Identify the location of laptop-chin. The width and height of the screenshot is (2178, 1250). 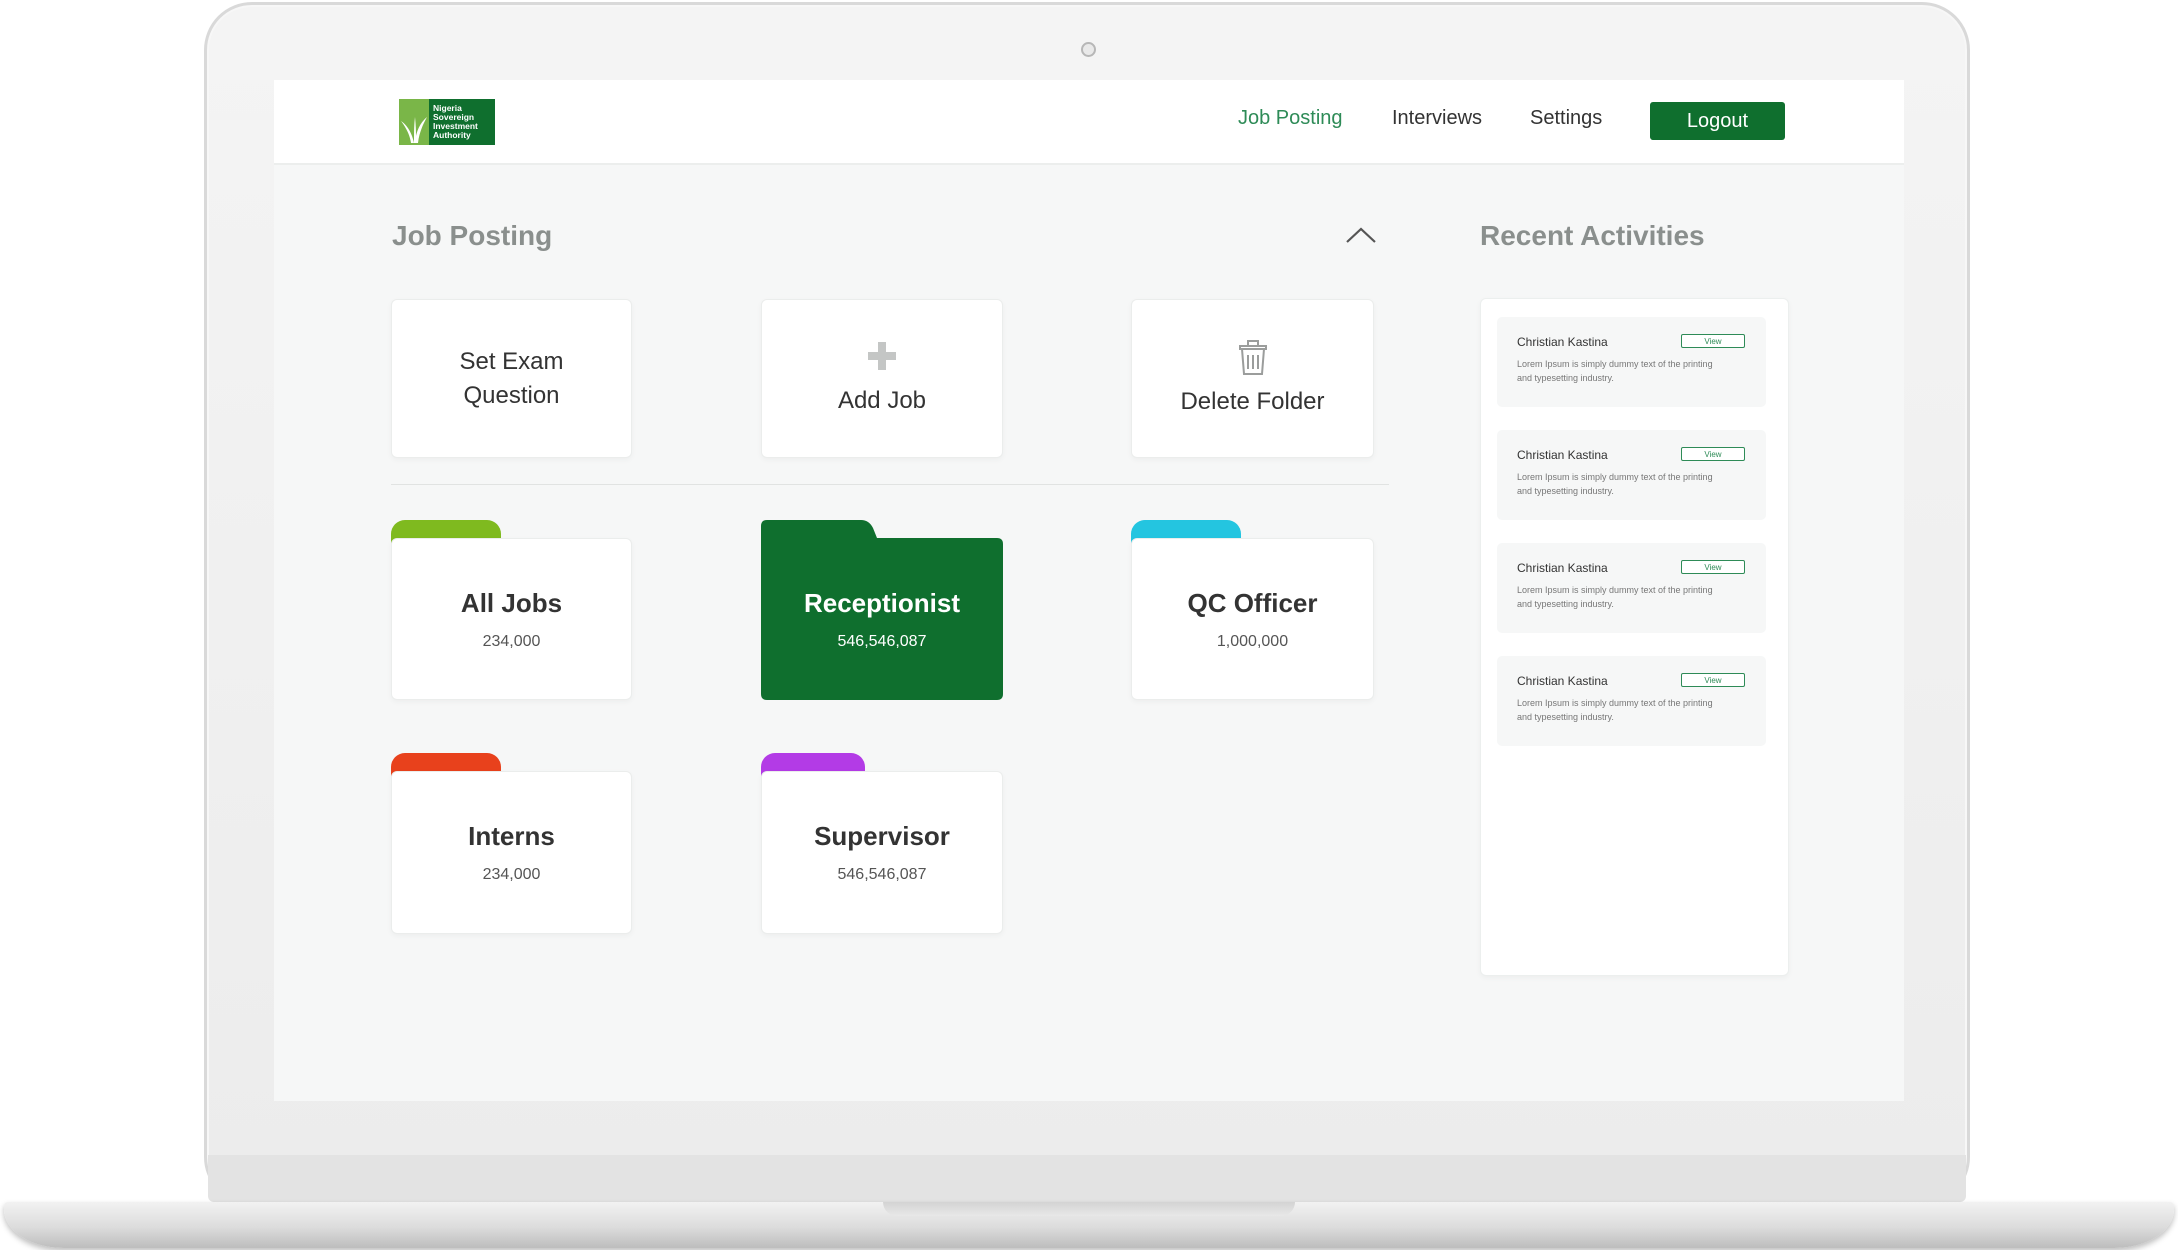
(1087, 1178).